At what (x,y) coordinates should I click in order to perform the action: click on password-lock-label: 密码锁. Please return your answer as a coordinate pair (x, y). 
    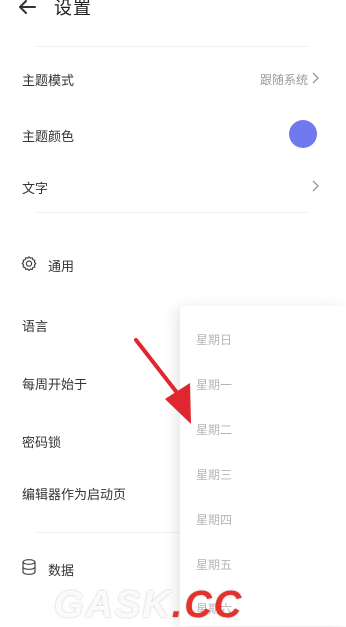
    Looking at the image, I should click on (42, 443).